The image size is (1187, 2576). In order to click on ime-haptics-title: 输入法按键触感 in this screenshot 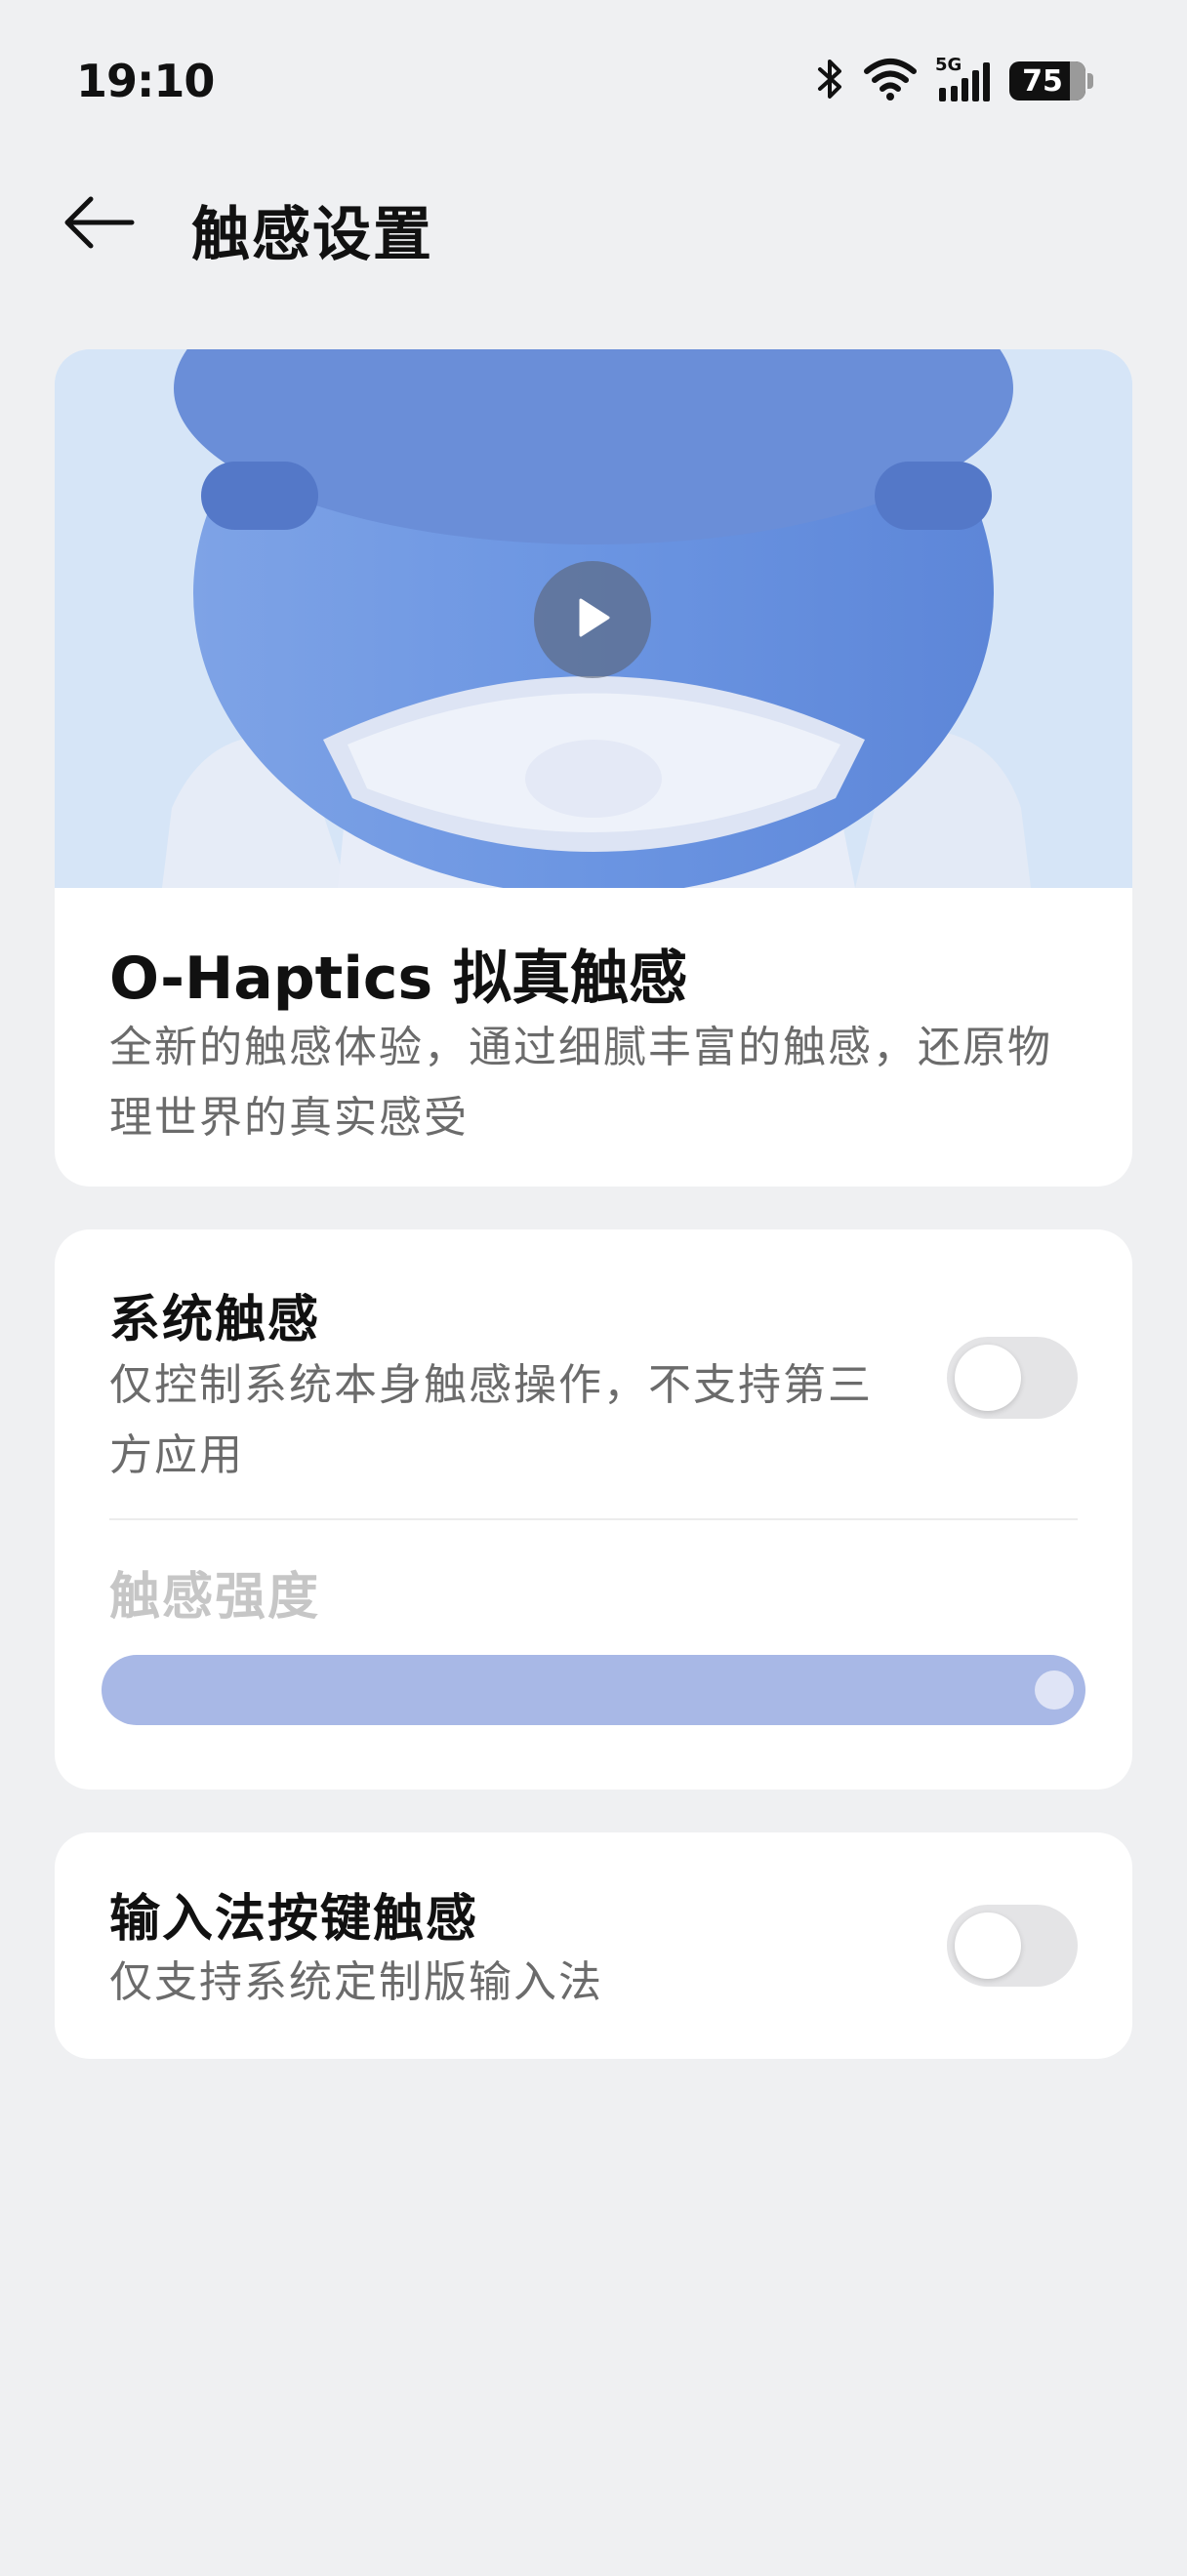, I will do `click(294, 1919)`.